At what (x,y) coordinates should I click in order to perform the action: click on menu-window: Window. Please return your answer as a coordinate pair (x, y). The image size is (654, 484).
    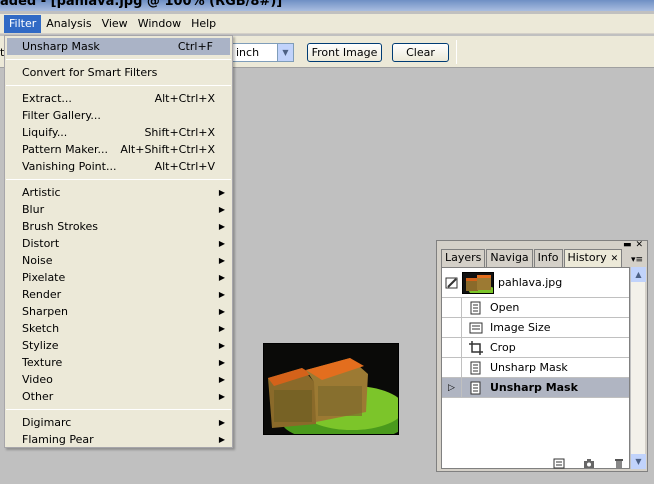
    Looking at the image, I should click on (159, 24).